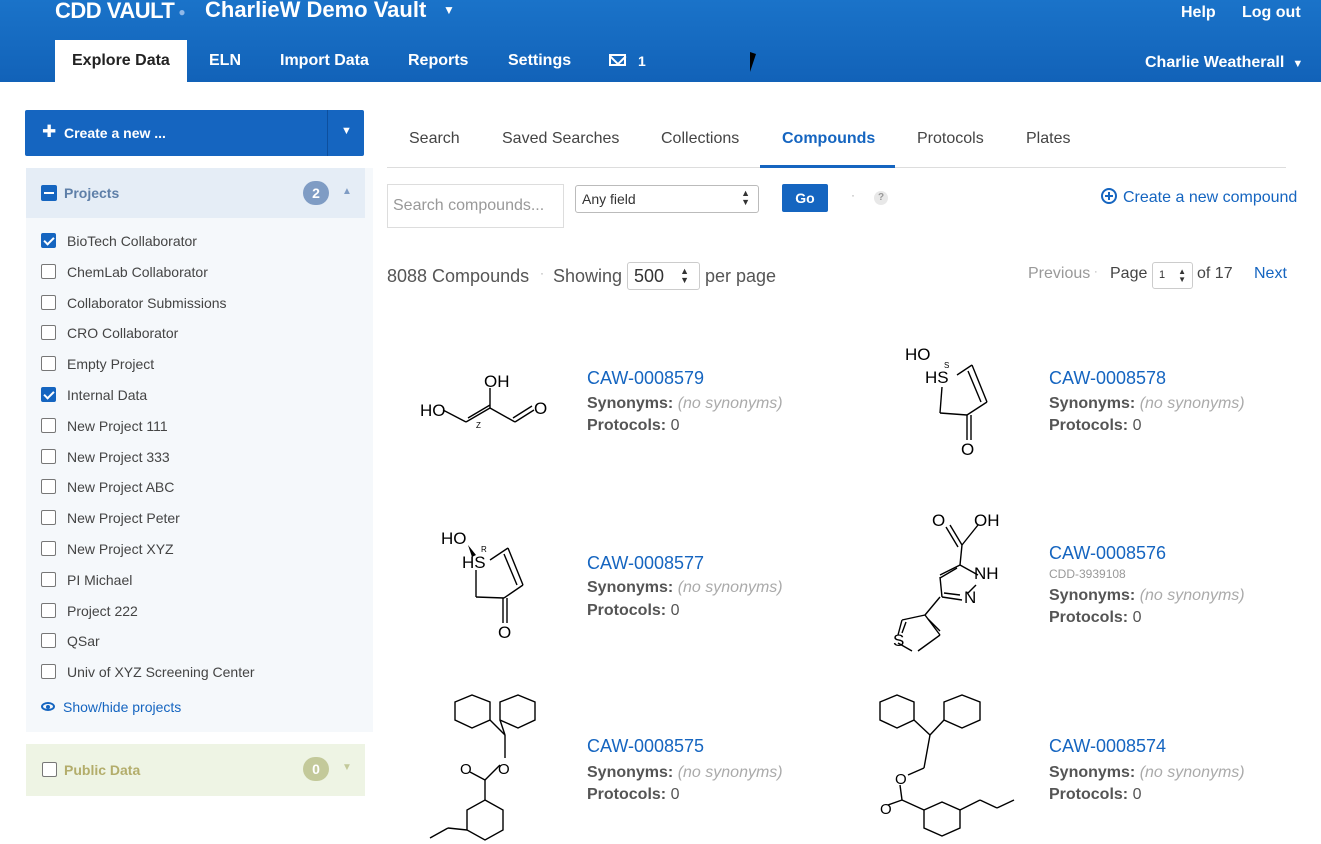  I want to click on structure-image: HO OH O Z, so click(490, 400).